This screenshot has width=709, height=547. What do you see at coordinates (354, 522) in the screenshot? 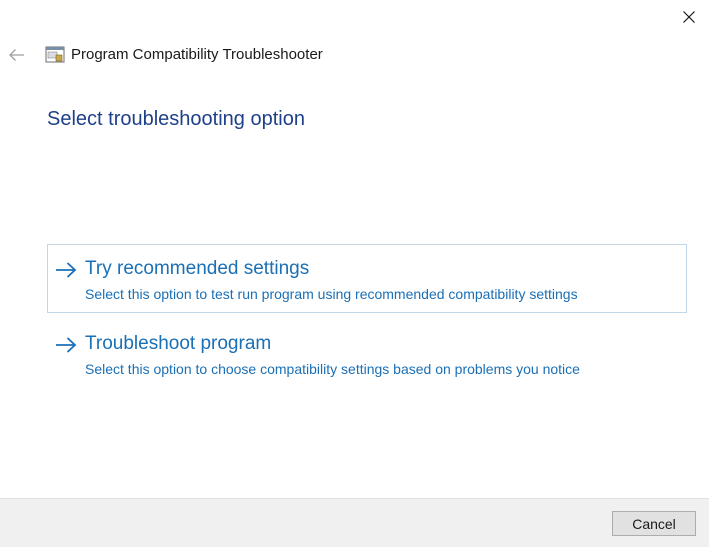
I see `footer-bar: Cancel` at bounding box center [354, 522].